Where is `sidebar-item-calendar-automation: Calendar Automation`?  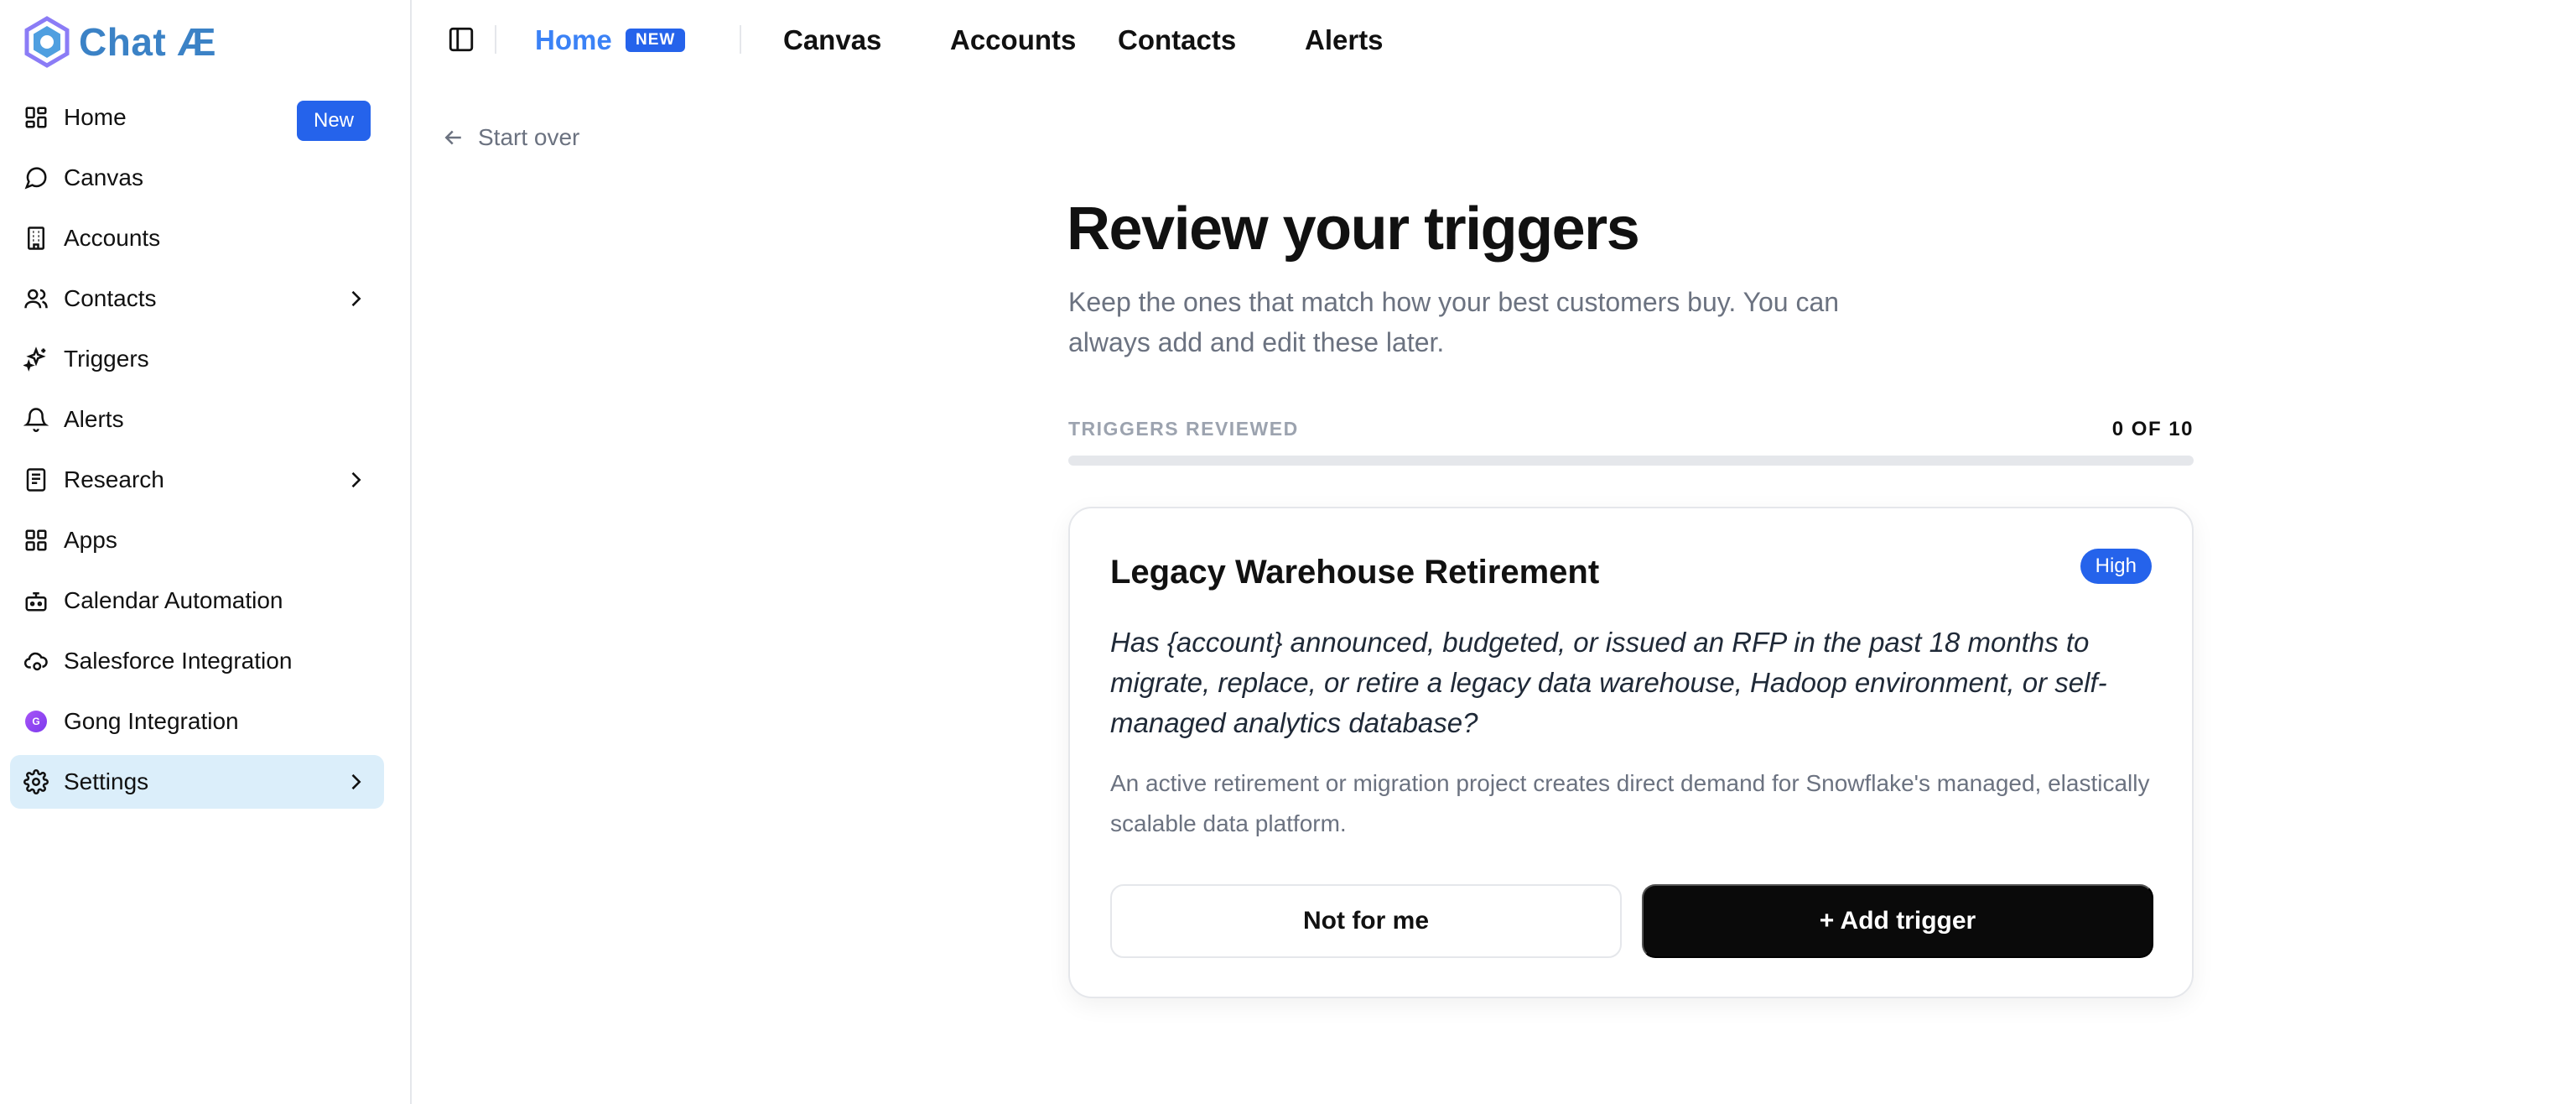
sidebar-item-calendar-automation: Calendar Automation is located at coordinates (197, 601).